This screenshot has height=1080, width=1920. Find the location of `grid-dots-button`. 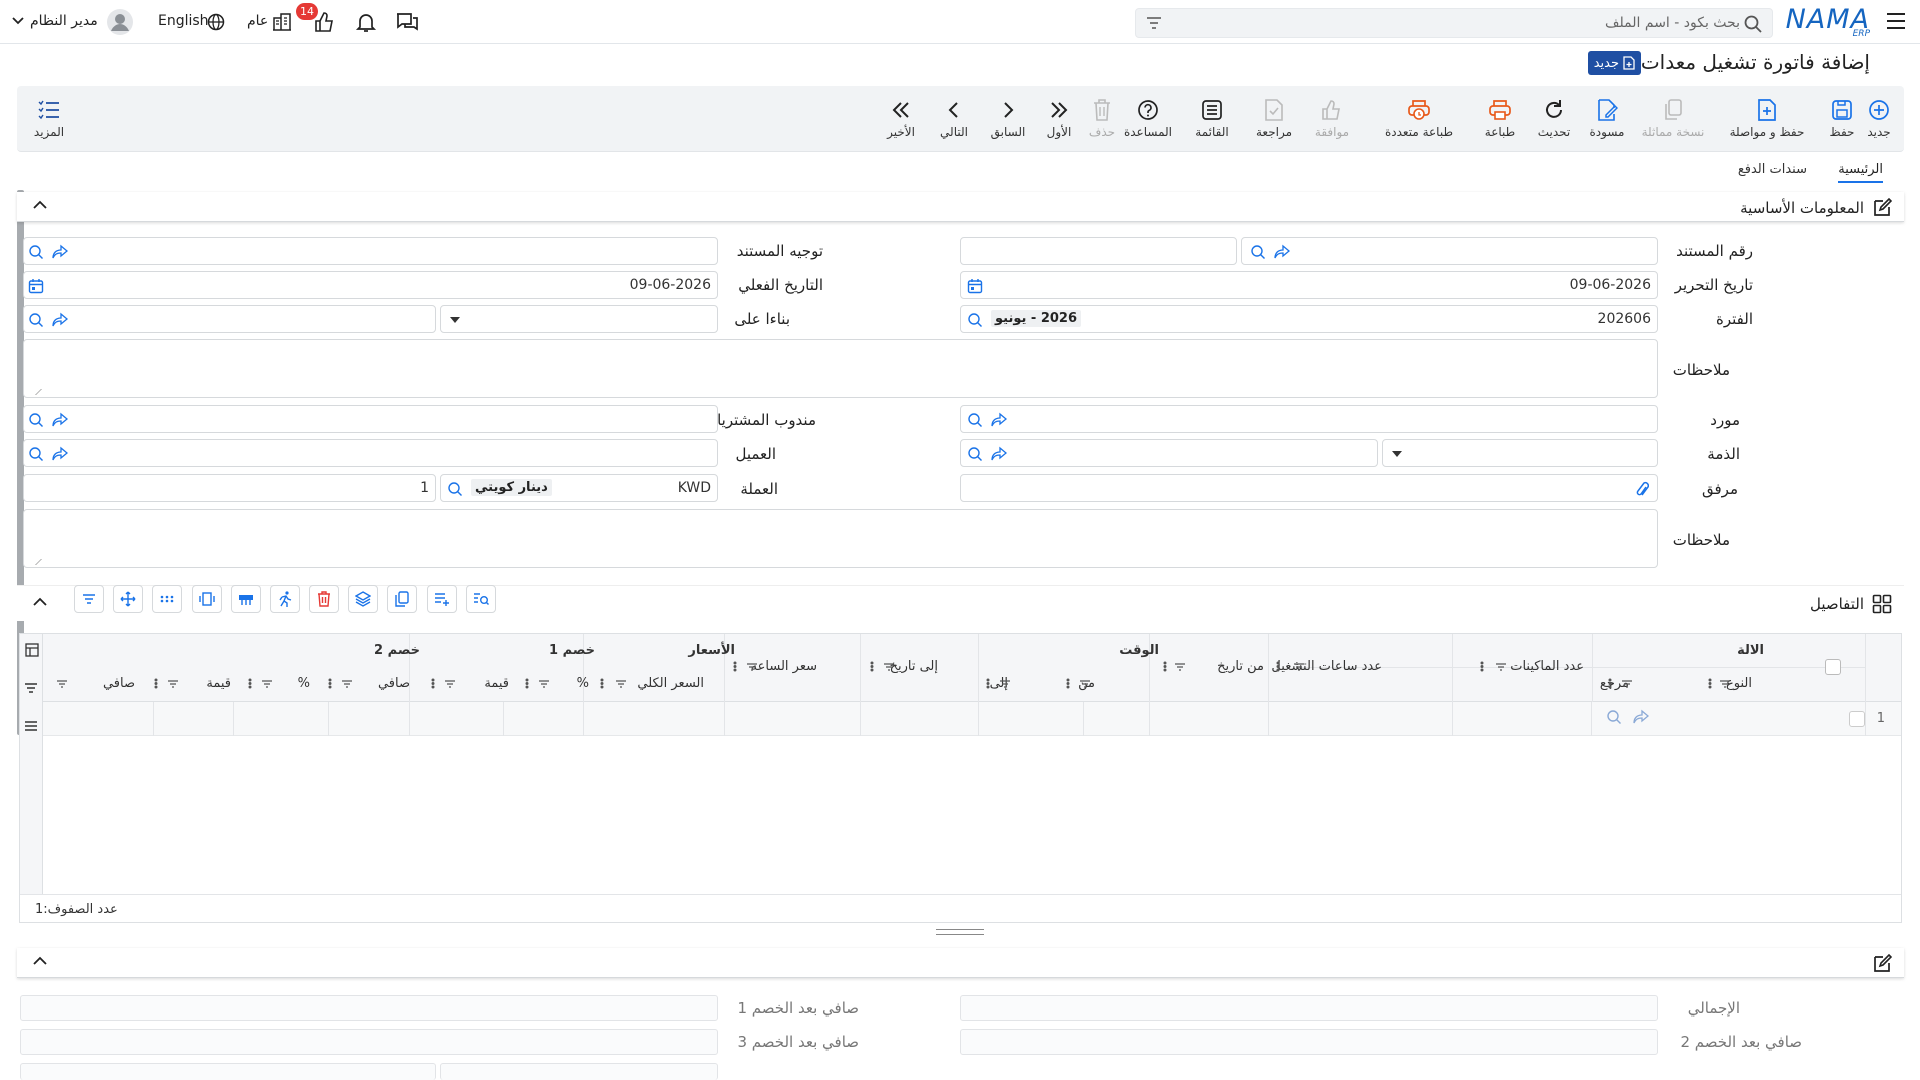

grid-dots-button is located at coordinates (167, 599).